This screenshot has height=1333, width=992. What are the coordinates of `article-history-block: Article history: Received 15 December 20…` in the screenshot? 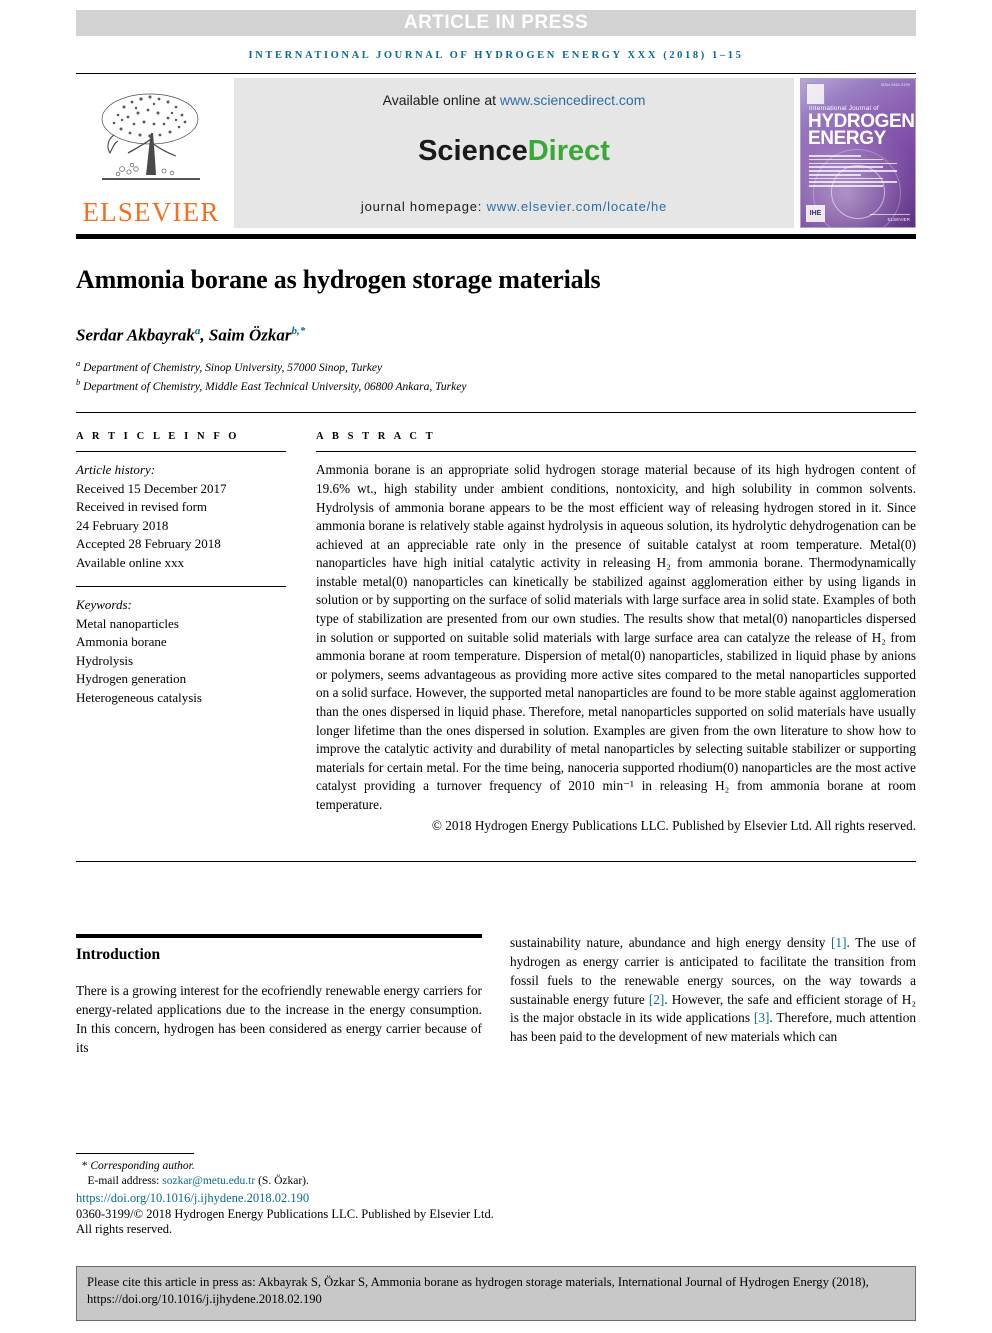 It's located at (181, 516).